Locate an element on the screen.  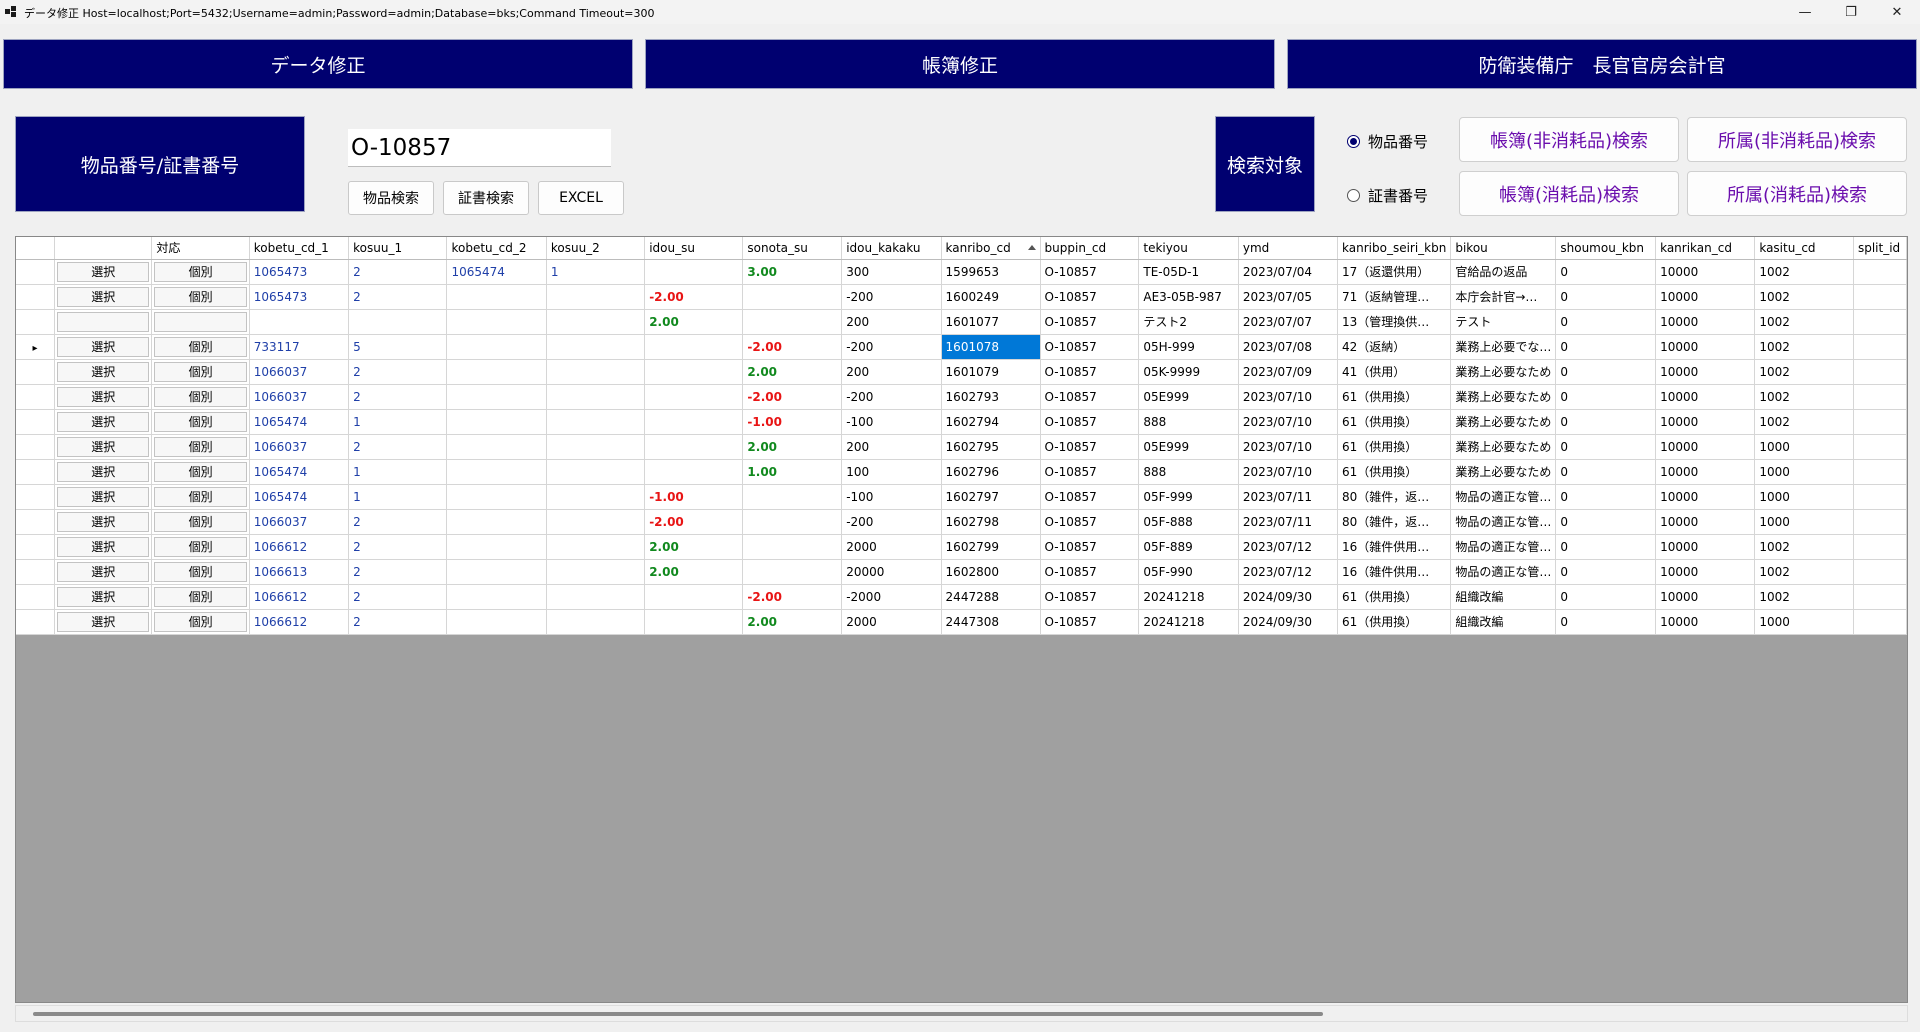
cell-tekiyou: 05H-999 is located at coordinates (1188, 347).